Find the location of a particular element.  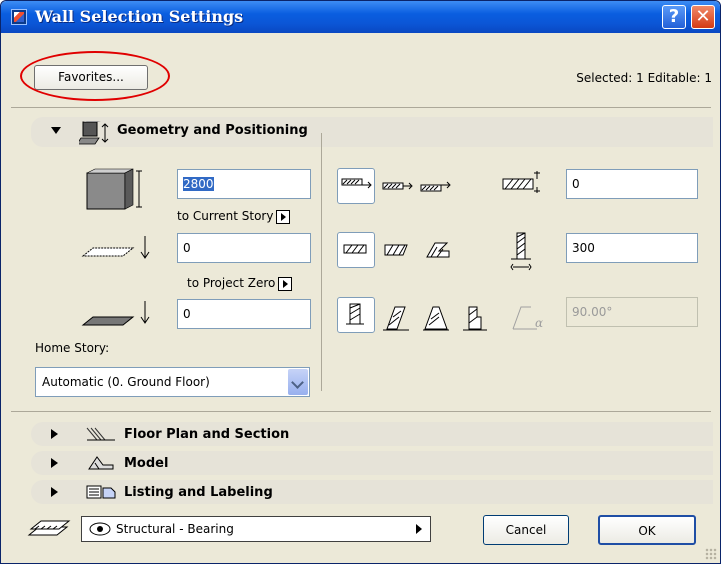

section-model-title: Model is located at coordinates (146, 463).